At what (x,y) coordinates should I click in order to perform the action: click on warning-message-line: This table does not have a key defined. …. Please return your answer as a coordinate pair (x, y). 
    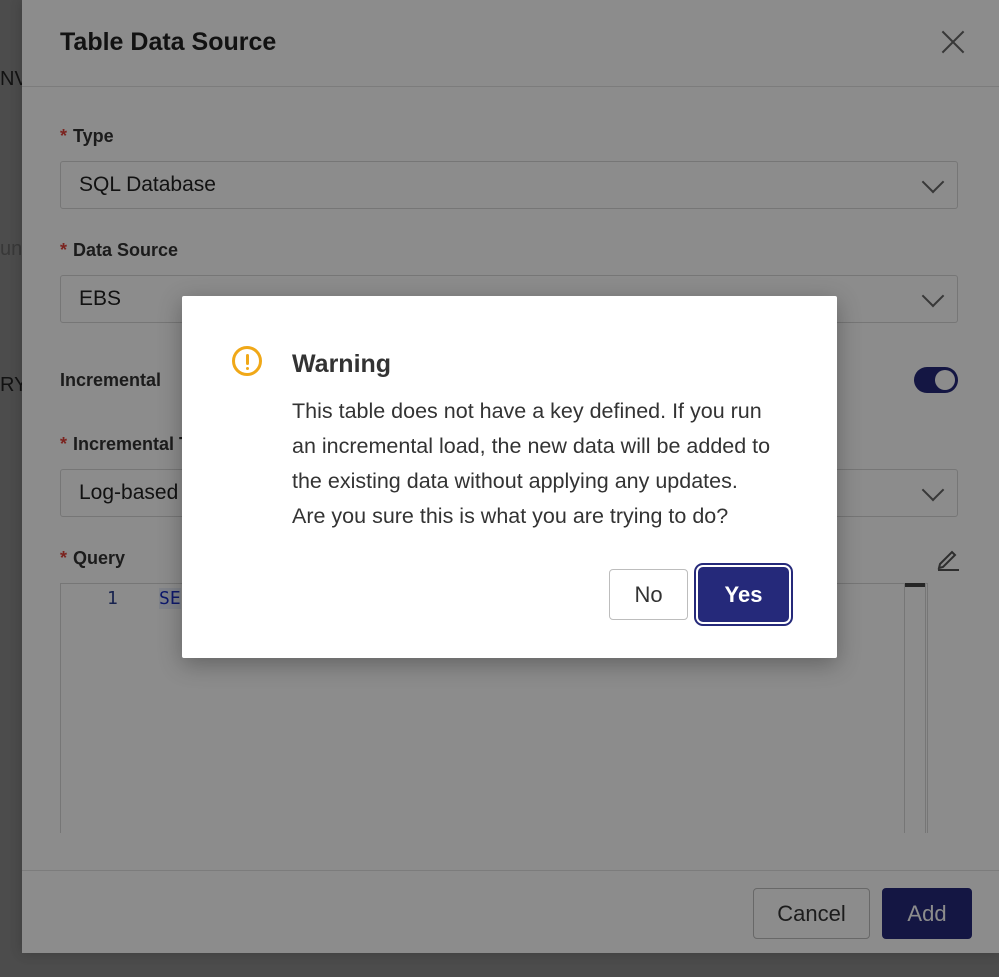
    Looking at the image, I should click on (527, 411).